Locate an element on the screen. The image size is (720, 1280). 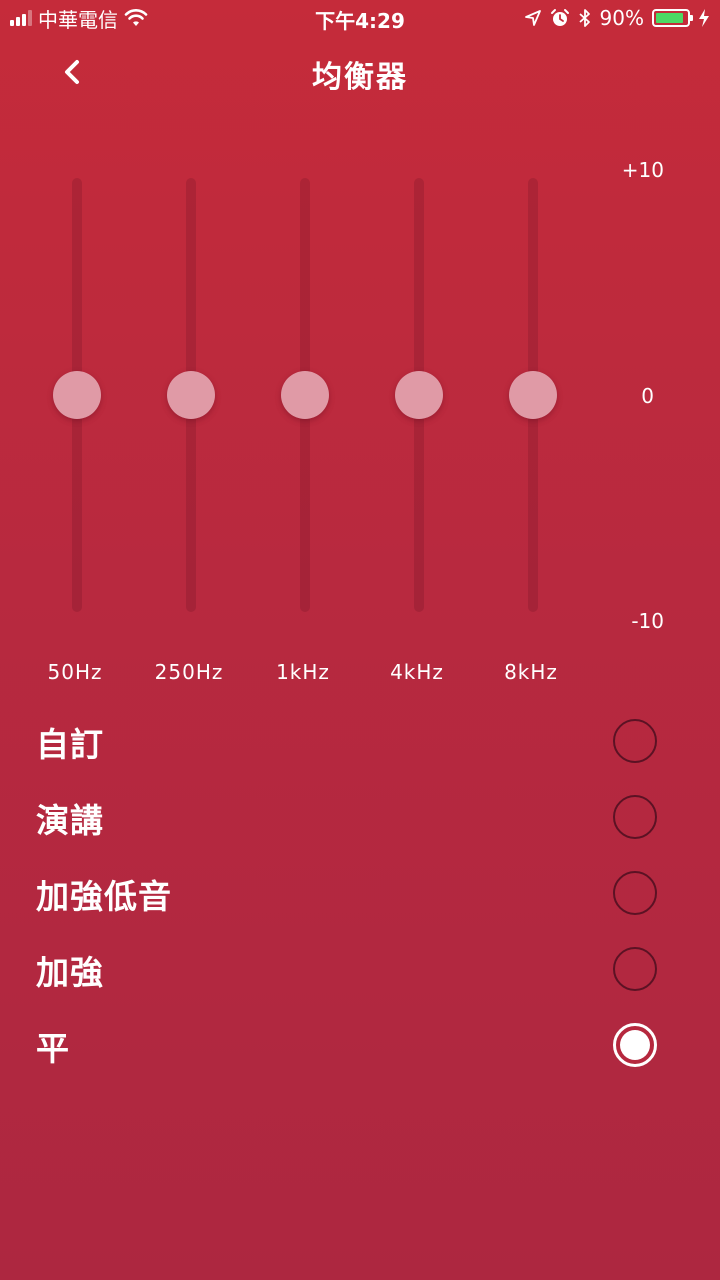
eq-band-4khz is located at coordinates (419, 395).